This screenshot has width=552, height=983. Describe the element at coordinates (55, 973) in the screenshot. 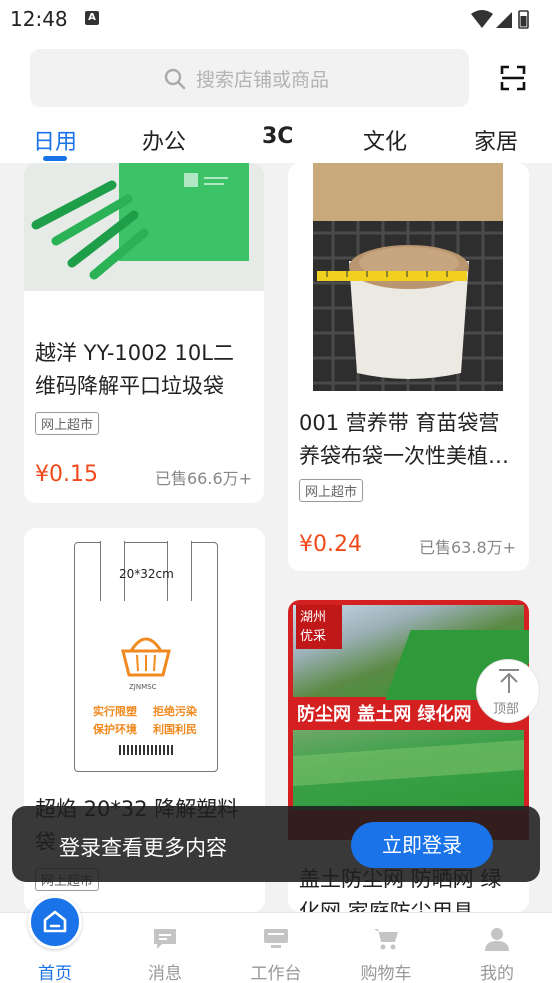

I see `nav-label: 首页` at that location.